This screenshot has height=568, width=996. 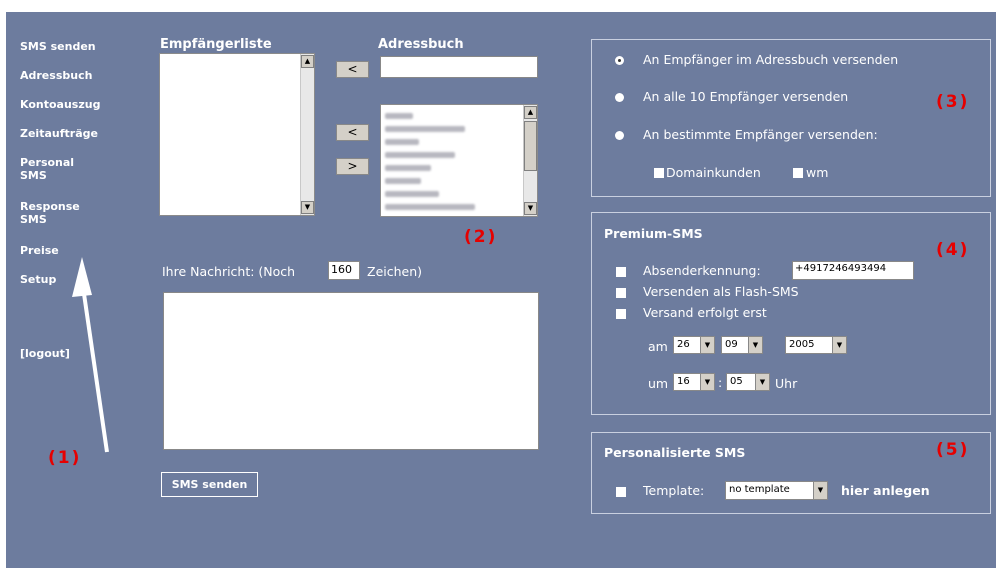 What do you see at coordinates (45, 353) in the screenshot?
I see `nav-logout: [logout]` at bounding box center [45, 353].